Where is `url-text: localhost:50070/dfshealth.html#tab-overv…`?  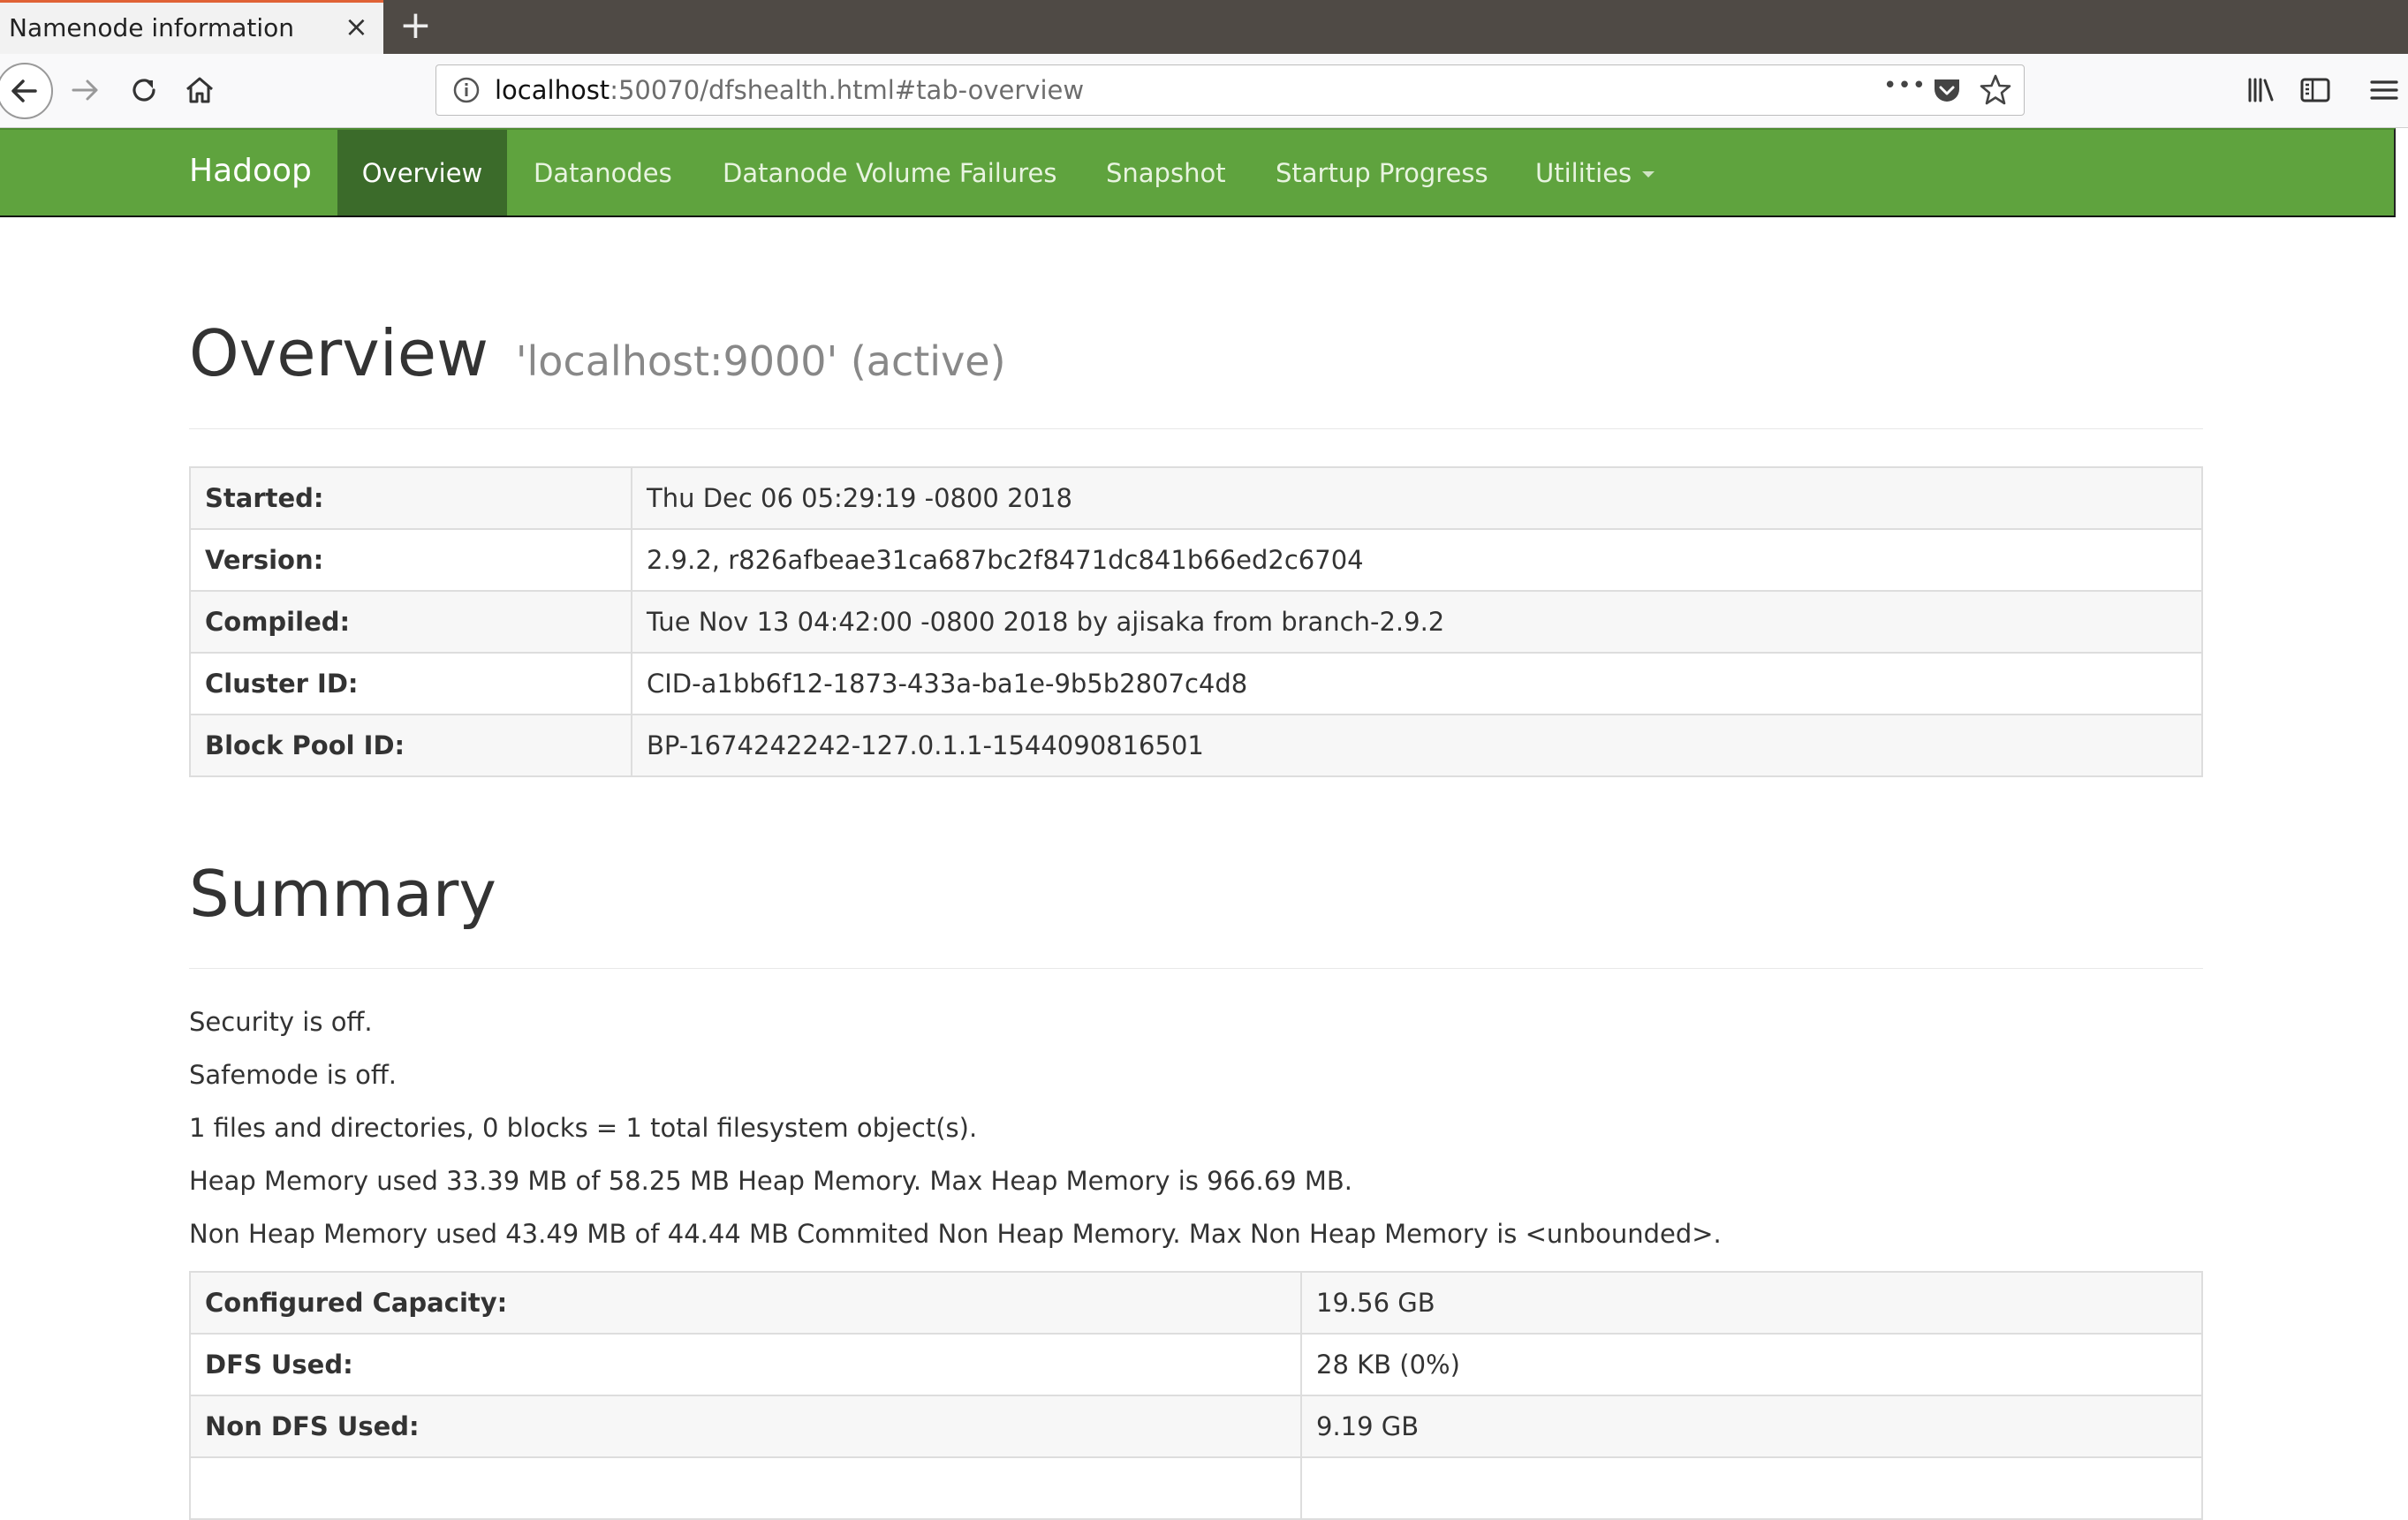 url-text: localhost:50070/dfshealth.html#tab-overv… is located at coordinates (789, 90).